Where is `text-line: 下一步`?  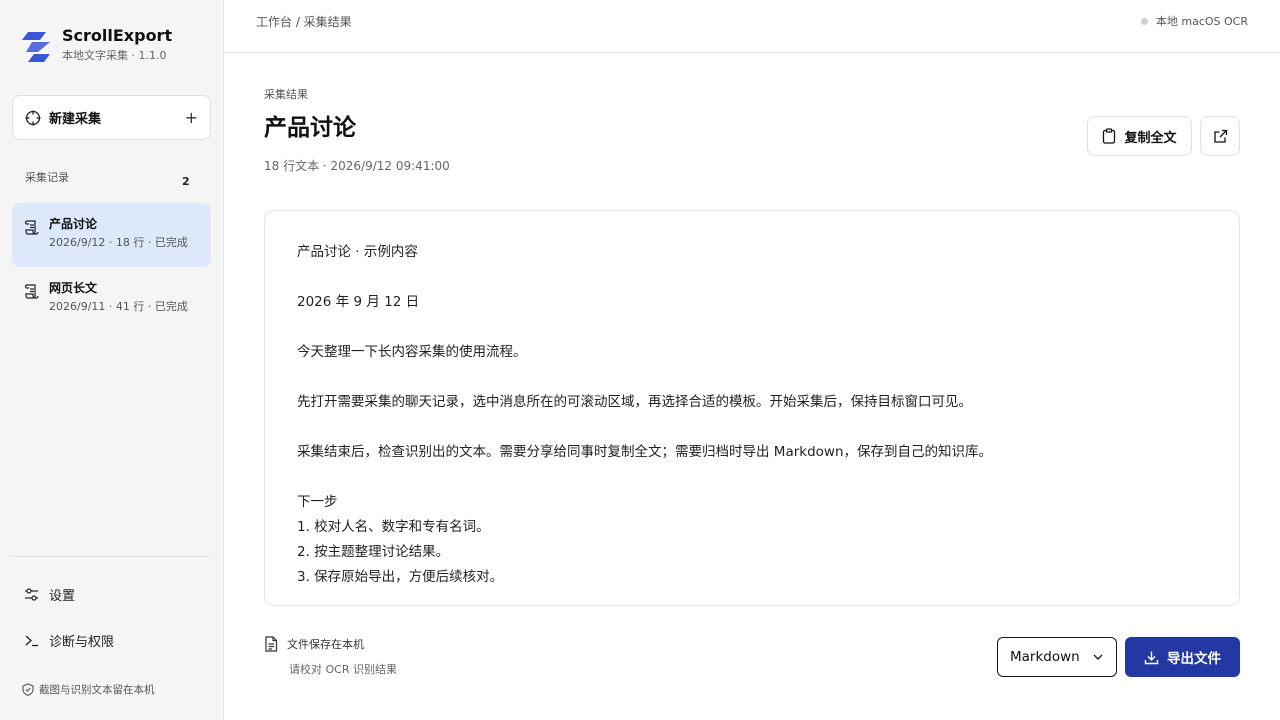 text-line: 下一步 is located at coordinates (317, 502).